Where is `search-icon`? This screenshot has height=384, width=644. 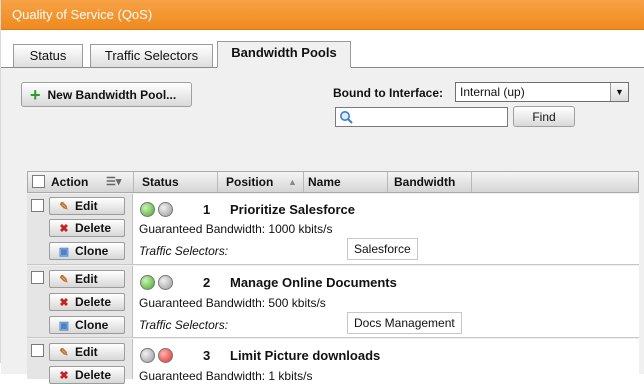
search-icon is located at coordinates (346, 117).